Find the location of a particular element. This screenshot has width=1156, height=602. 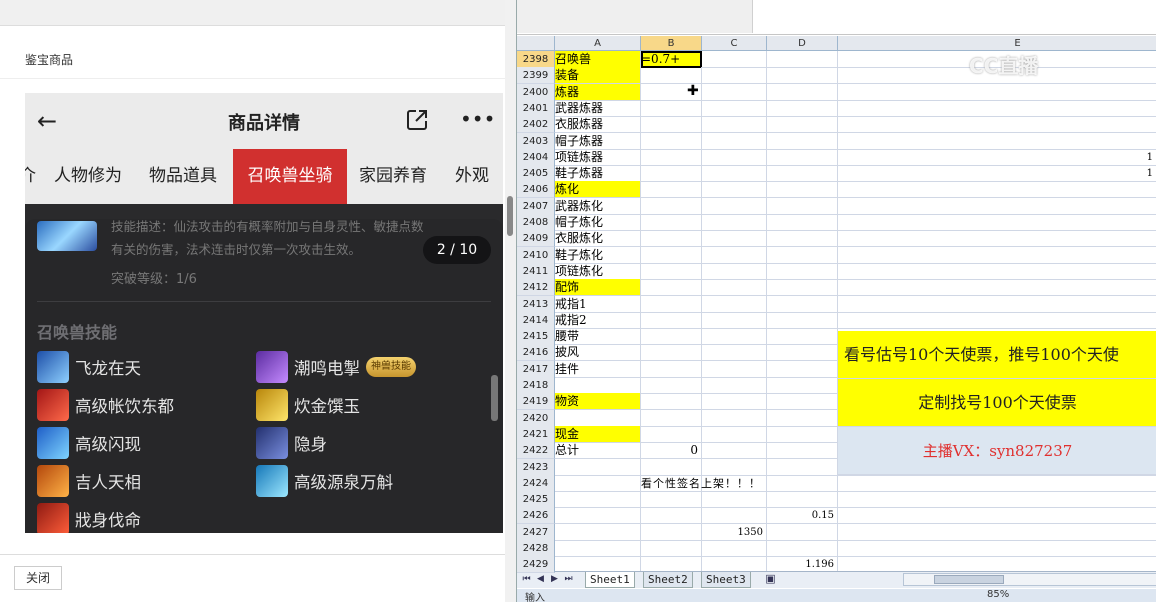

skill-item: 高级闪现 is located at coordinates (89, 443).